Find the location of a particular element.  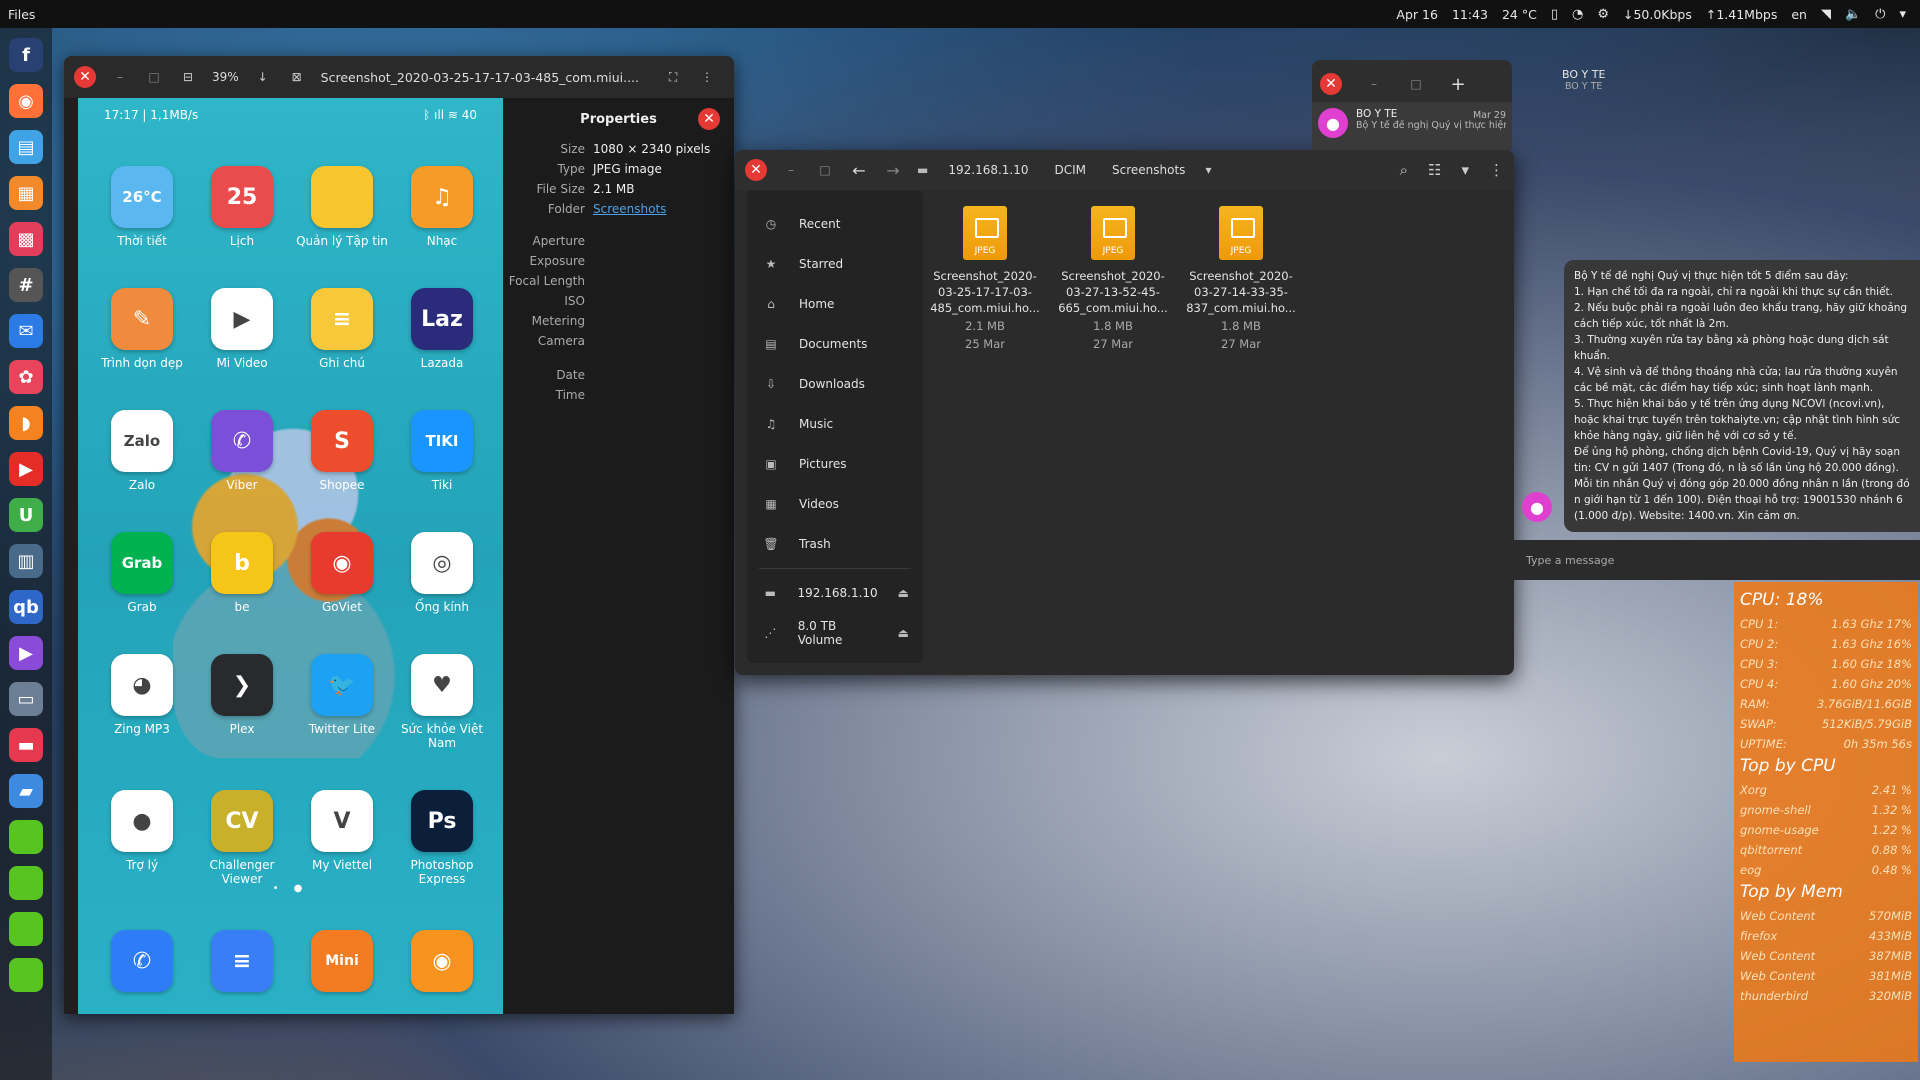

breadcrumb-dcim: DCIM is located at coordinates (1071, 170).